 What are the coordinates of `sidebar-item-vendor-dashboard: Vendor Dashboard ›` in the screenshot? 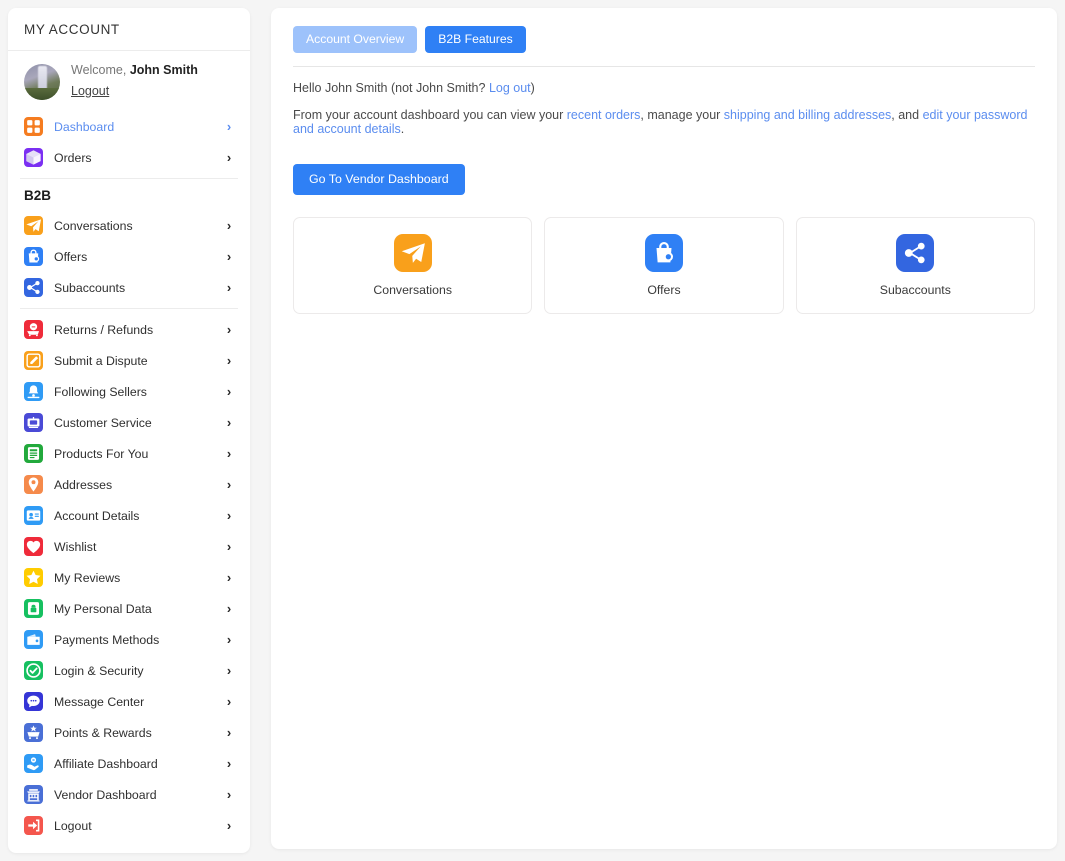 It's located at (129, 794).